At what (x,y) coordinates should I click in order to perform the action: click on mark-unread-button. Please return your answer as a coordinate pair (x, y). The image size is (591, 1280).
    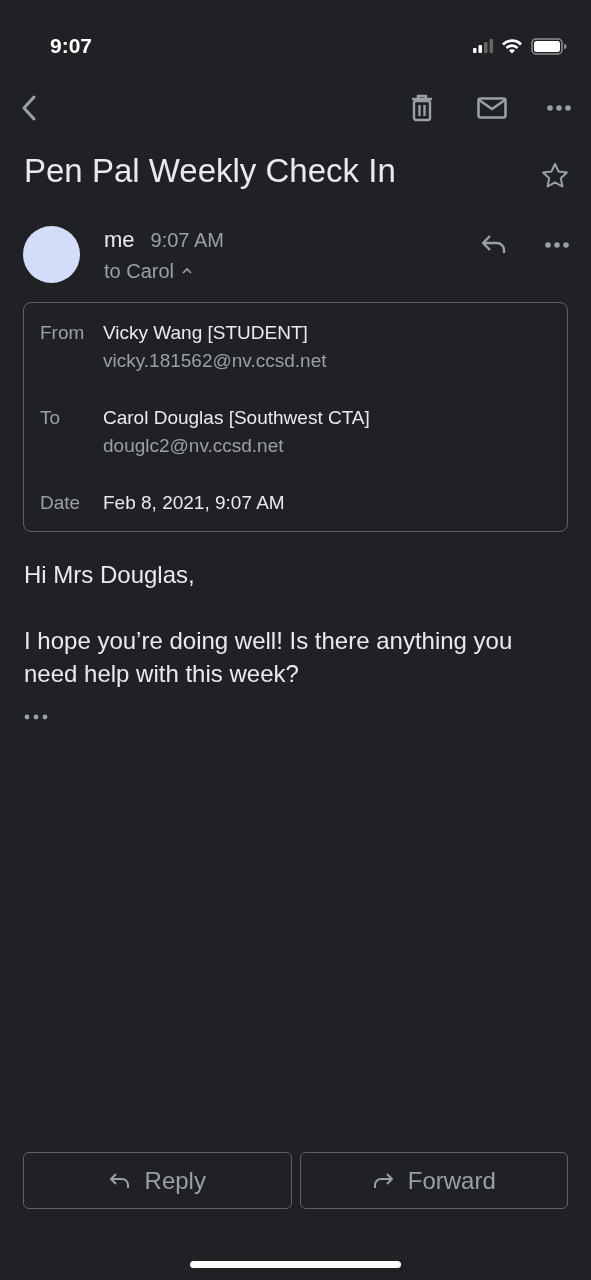
    Looking at the image, I should click on (492, 108).